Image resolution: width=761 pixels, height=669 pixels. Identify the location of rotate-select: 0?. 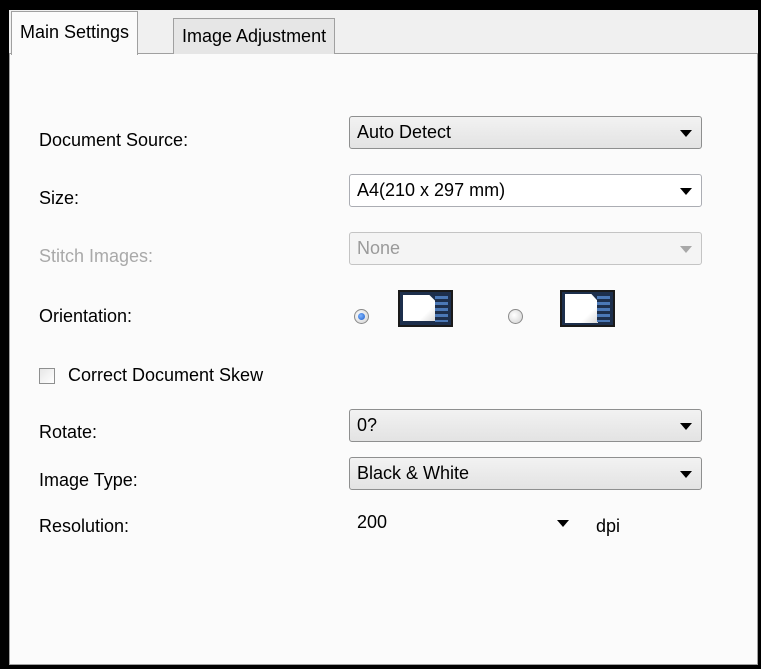
(525, 425).